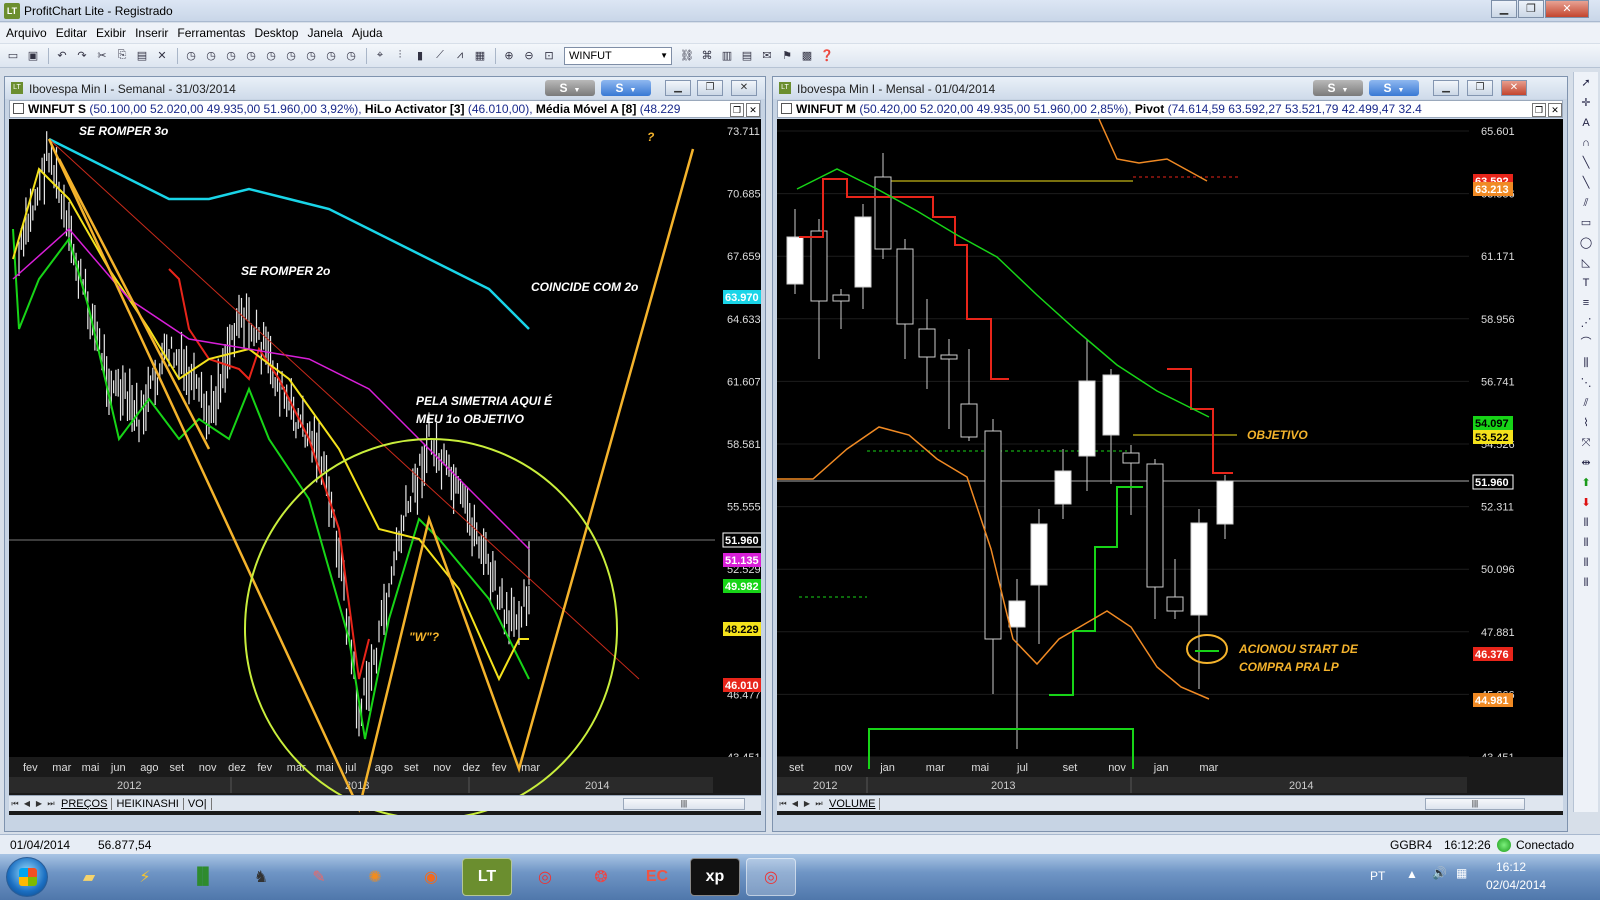 The height and width of the screenshot is (900, 1600). Describe the element at coordinates (27, 877) in the screenshot. I see `start-button` at that location.